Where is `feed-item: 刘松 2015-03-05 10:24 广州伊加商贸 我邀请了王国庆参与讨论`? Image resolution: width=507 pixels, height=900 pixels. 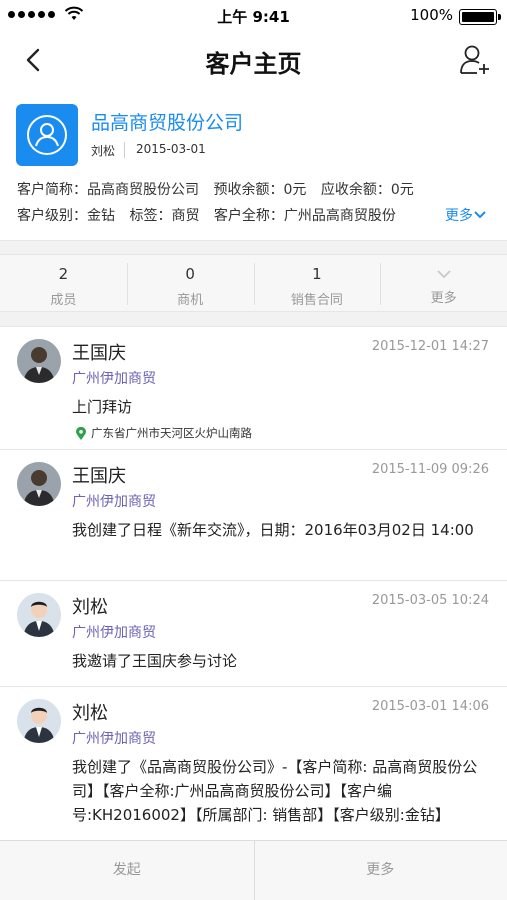
feed-item: 刘松 2015-03-05 10:24 广州伊加商贸 我邀请了王国庆参与讨论 is located at coordinates (253, 634).